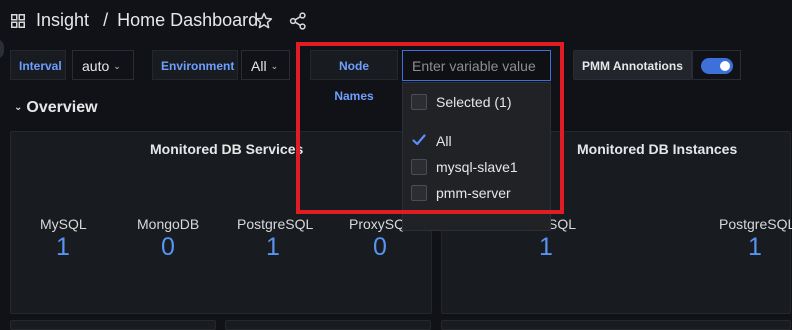 Image resolution: width=792 pixels, height=330 pixels. Describe the element at coordinates (168, 247) in the screenshot. I see `stat-value-mongodb: 0` at that location.